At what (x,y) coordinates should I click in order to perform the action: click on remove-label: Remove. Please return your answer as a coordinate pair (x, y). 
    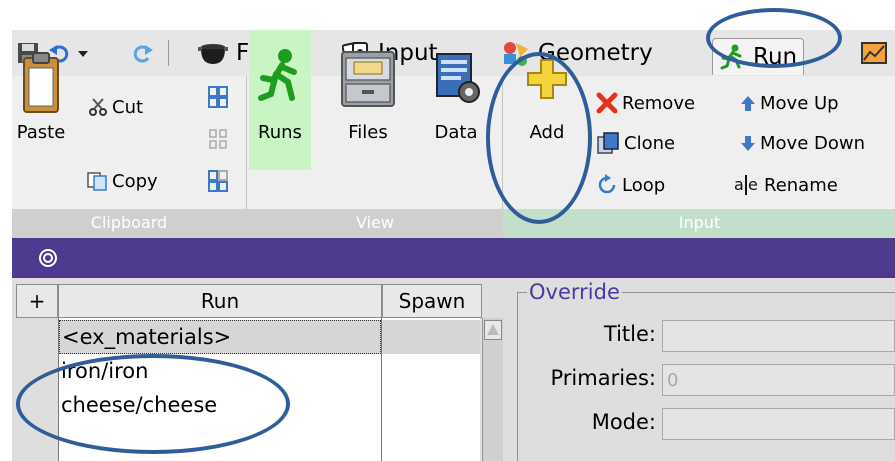
    Looking at the image, I should click on (659, 103).